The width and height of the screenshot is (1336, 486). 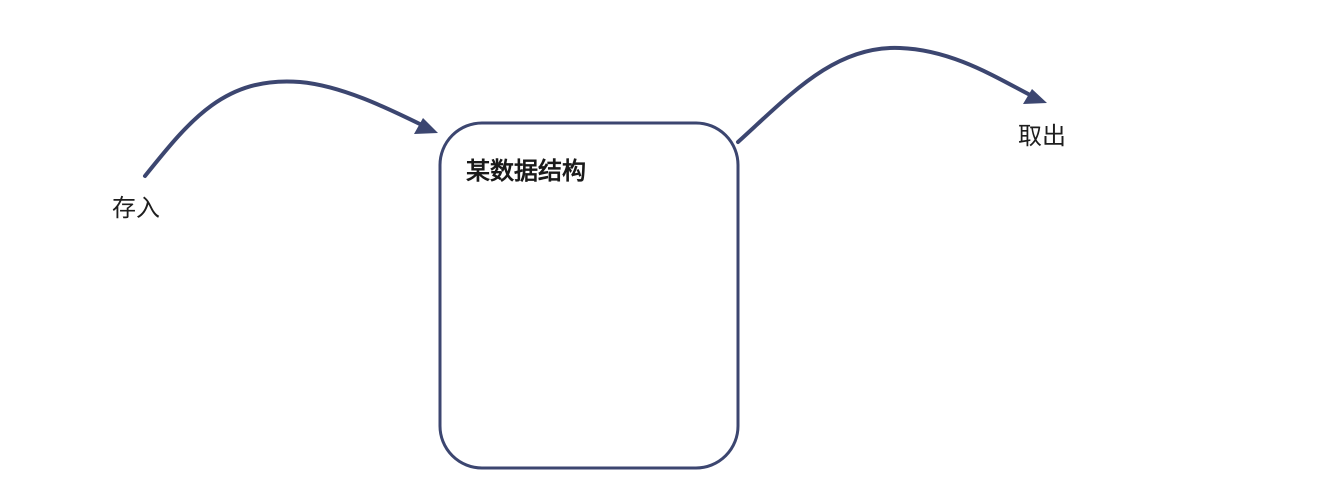 What do you see at coordinates (286, 128) in the screenshot?
I see `input-arrow-line` at bounding box center [286, 128].